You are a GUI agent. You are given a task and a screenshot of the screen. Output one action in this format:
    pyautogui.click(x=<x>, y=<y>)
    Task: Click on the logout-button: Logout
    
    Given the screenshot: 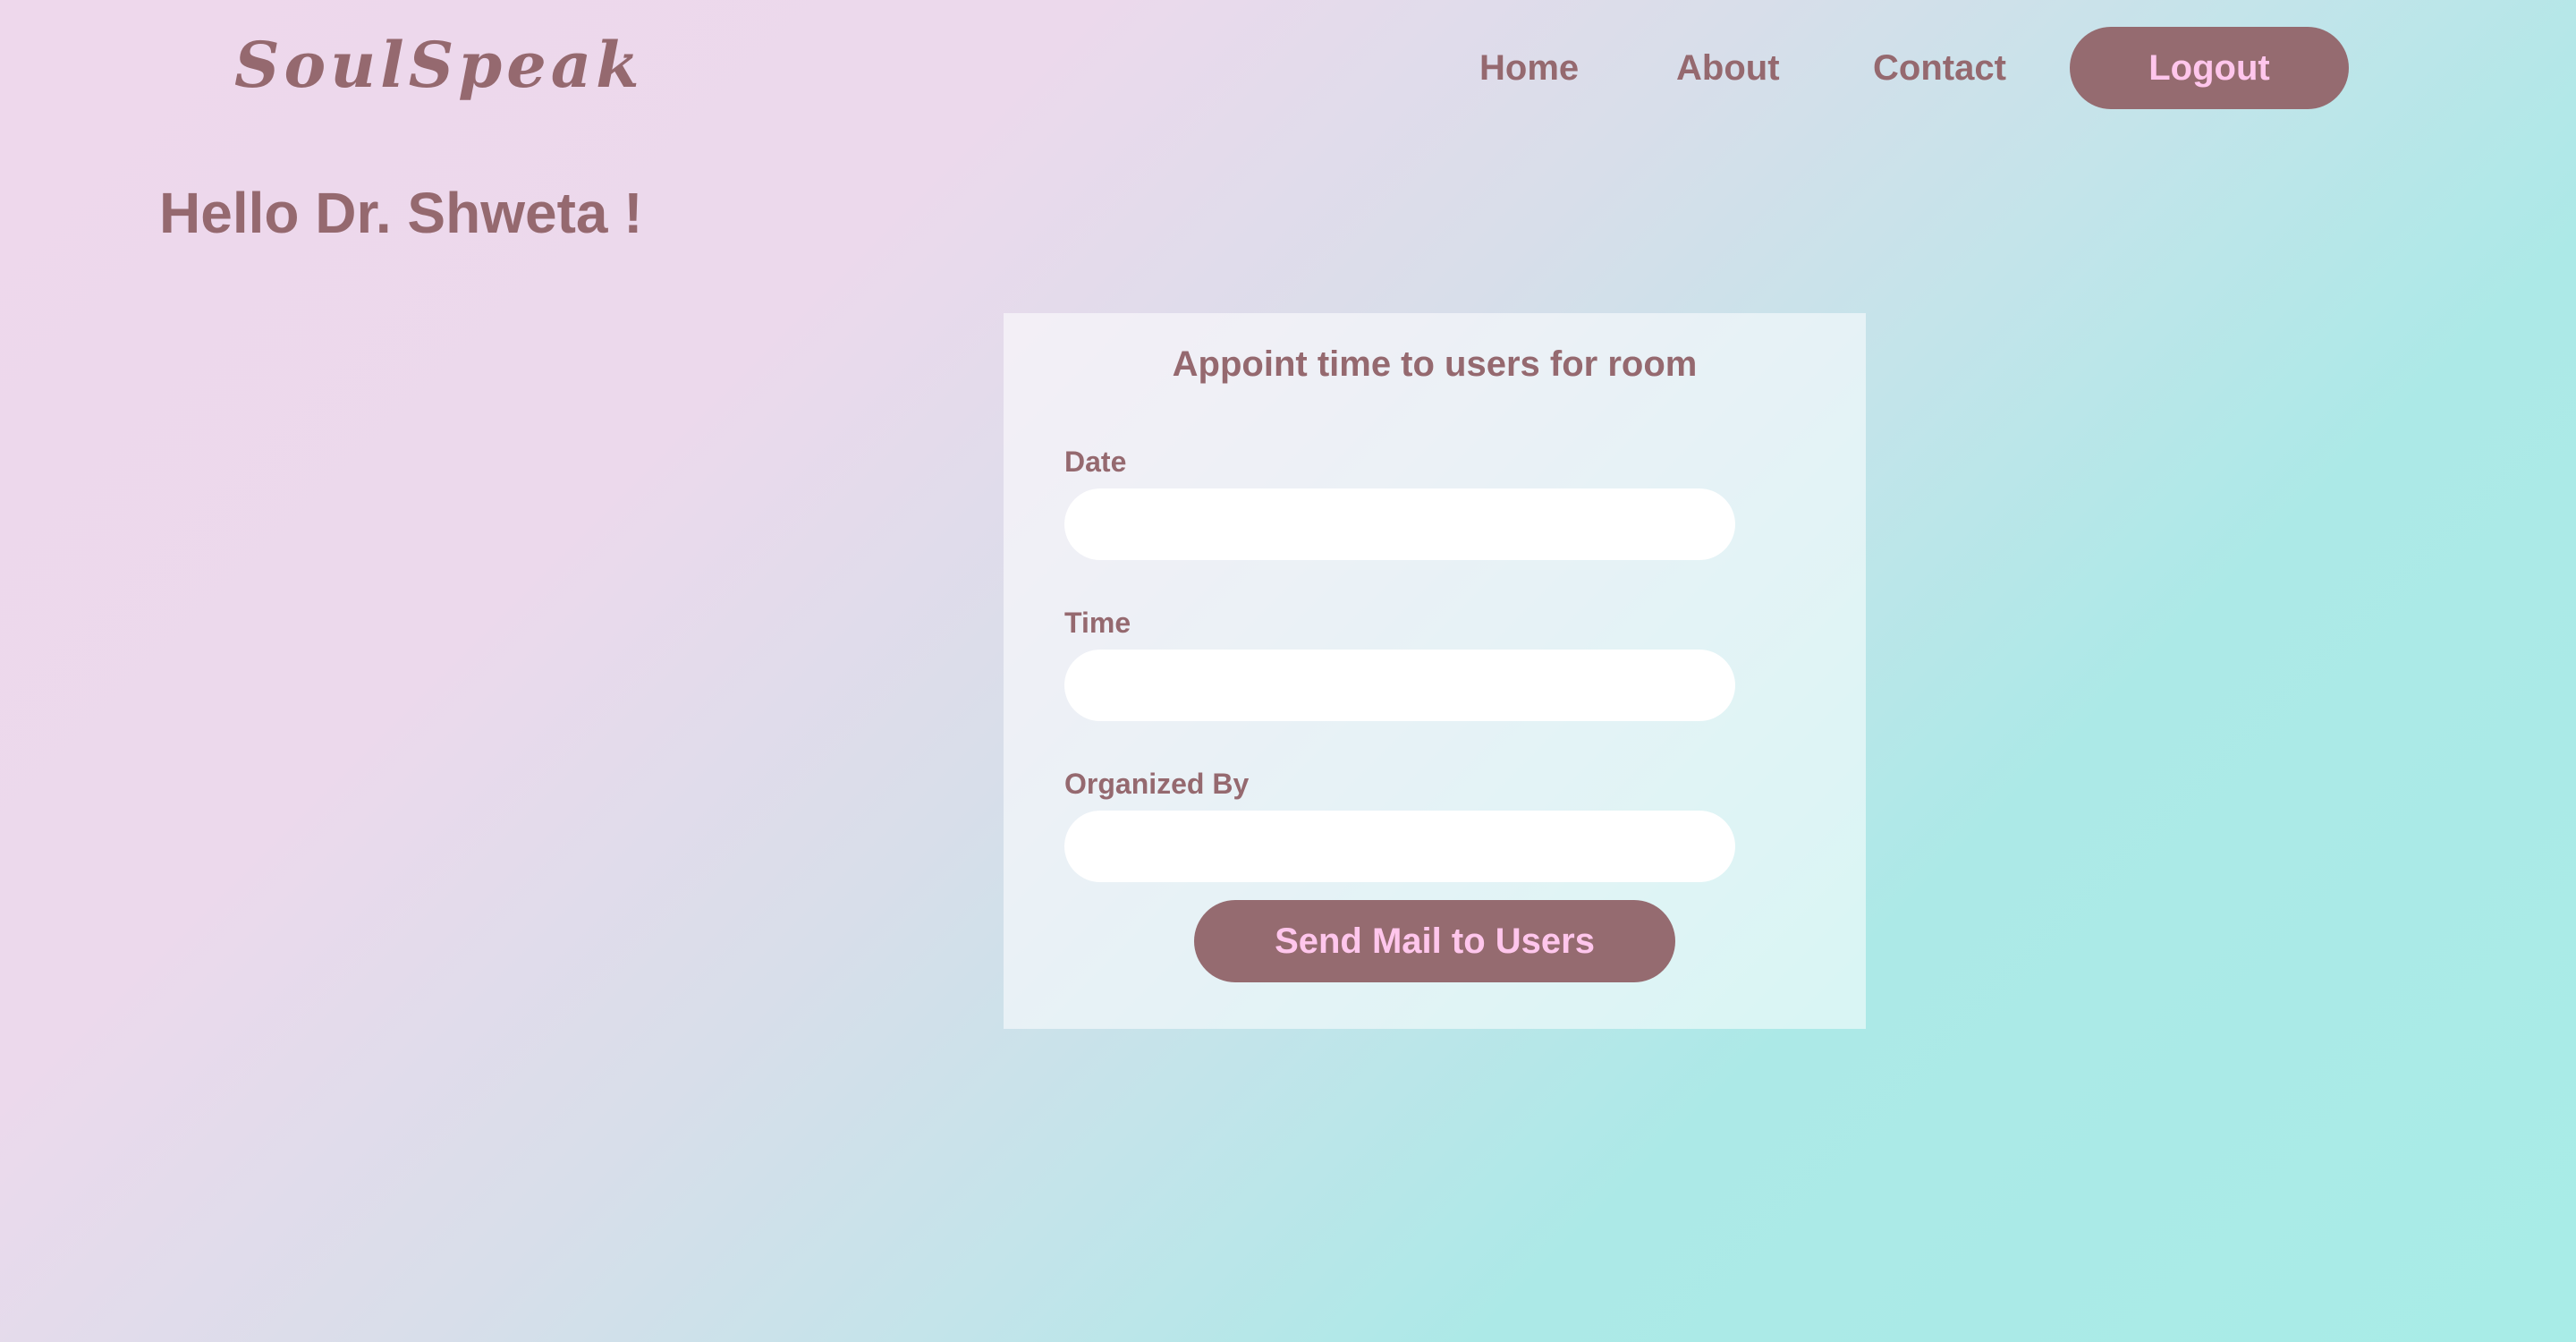 What is the action you would take?
    pyautogui.click(x=2209, y=68)
    